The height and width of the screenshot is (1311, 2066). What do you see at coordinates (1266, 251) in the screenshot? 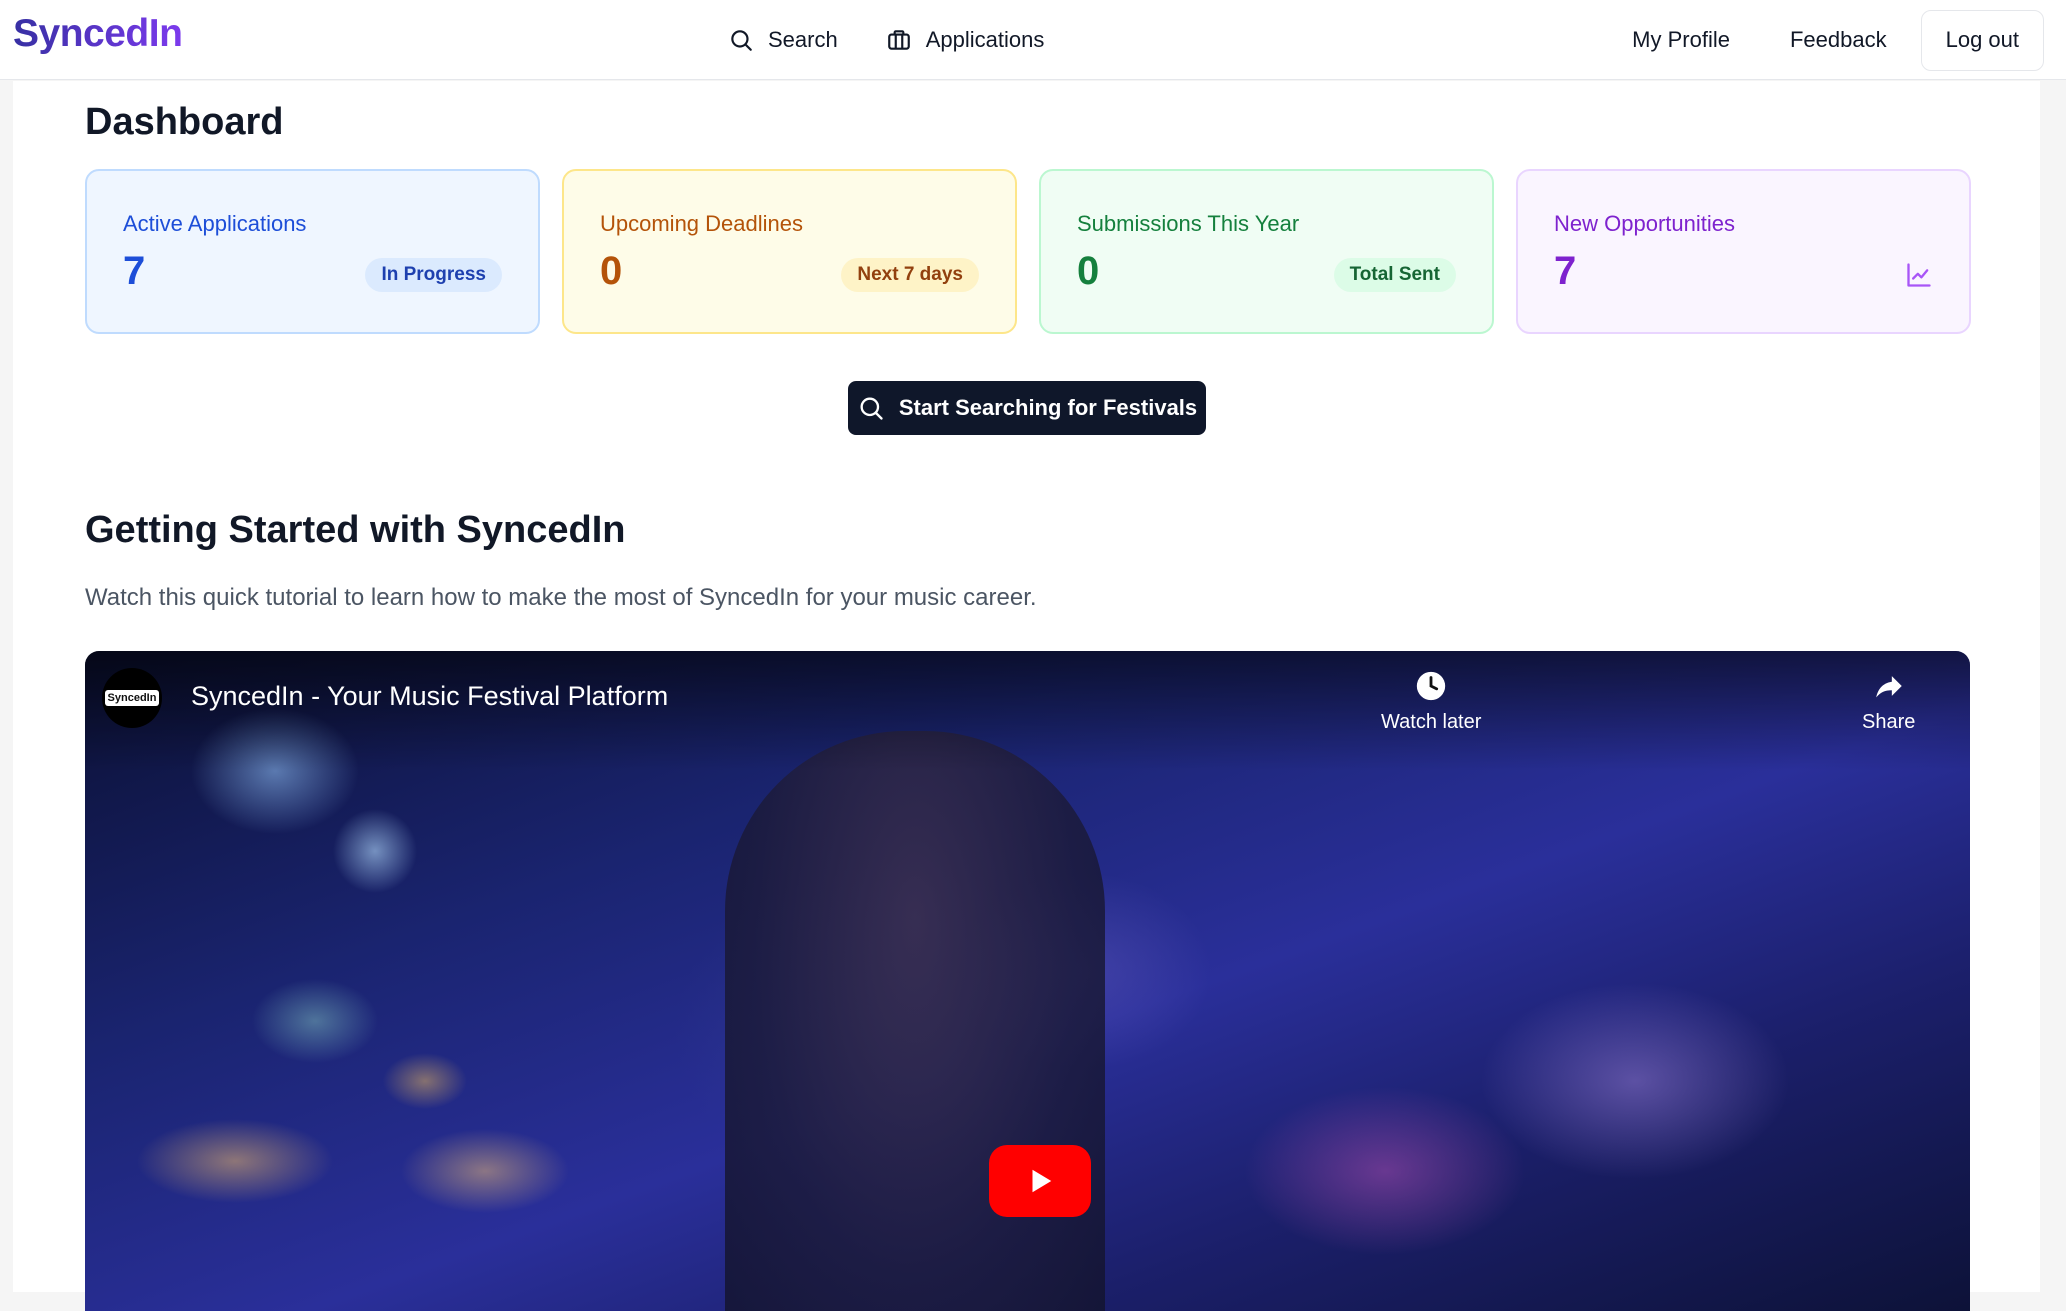
I see `stat-card-submissions: Submissions This Year 0 Total Sent` at bounding box center [1266, 251].